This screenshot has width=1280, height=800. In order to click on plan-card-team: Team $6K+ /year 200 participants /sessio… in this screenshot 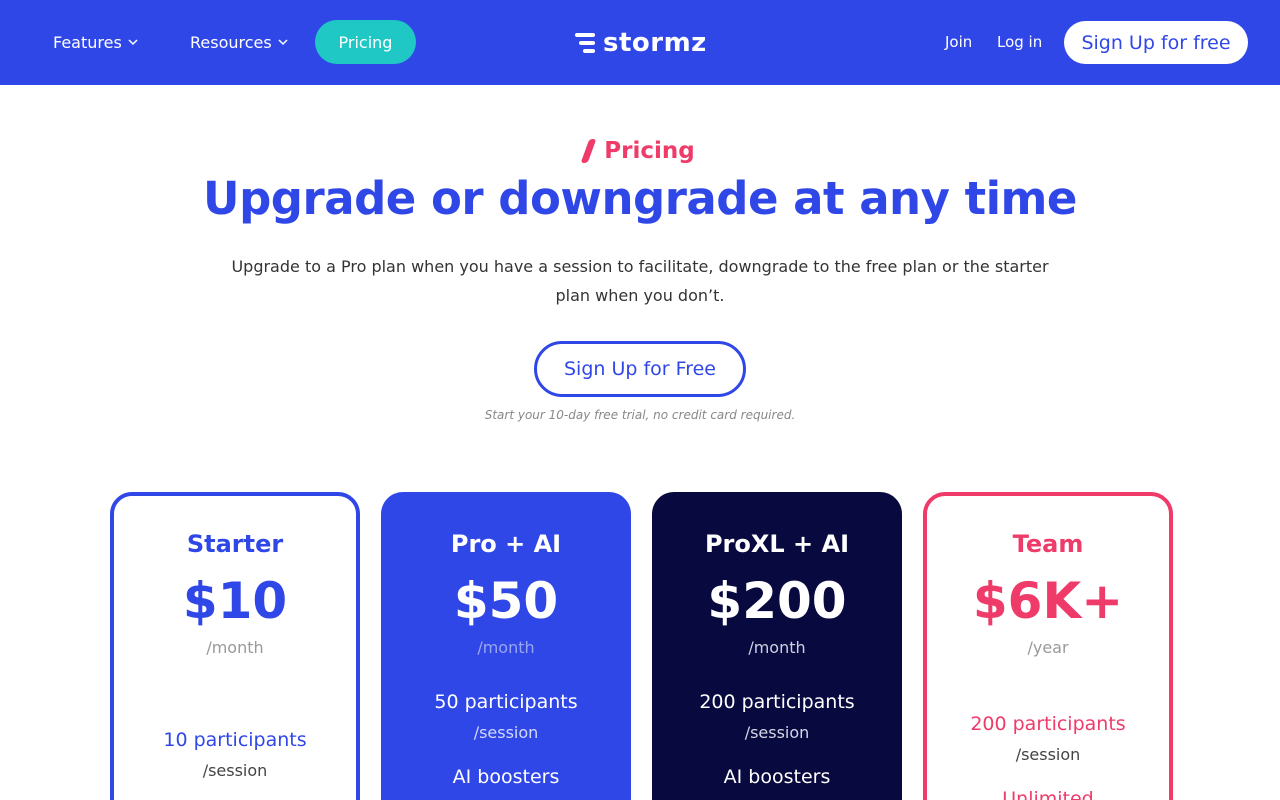, I will do `click(1048, 646)`.